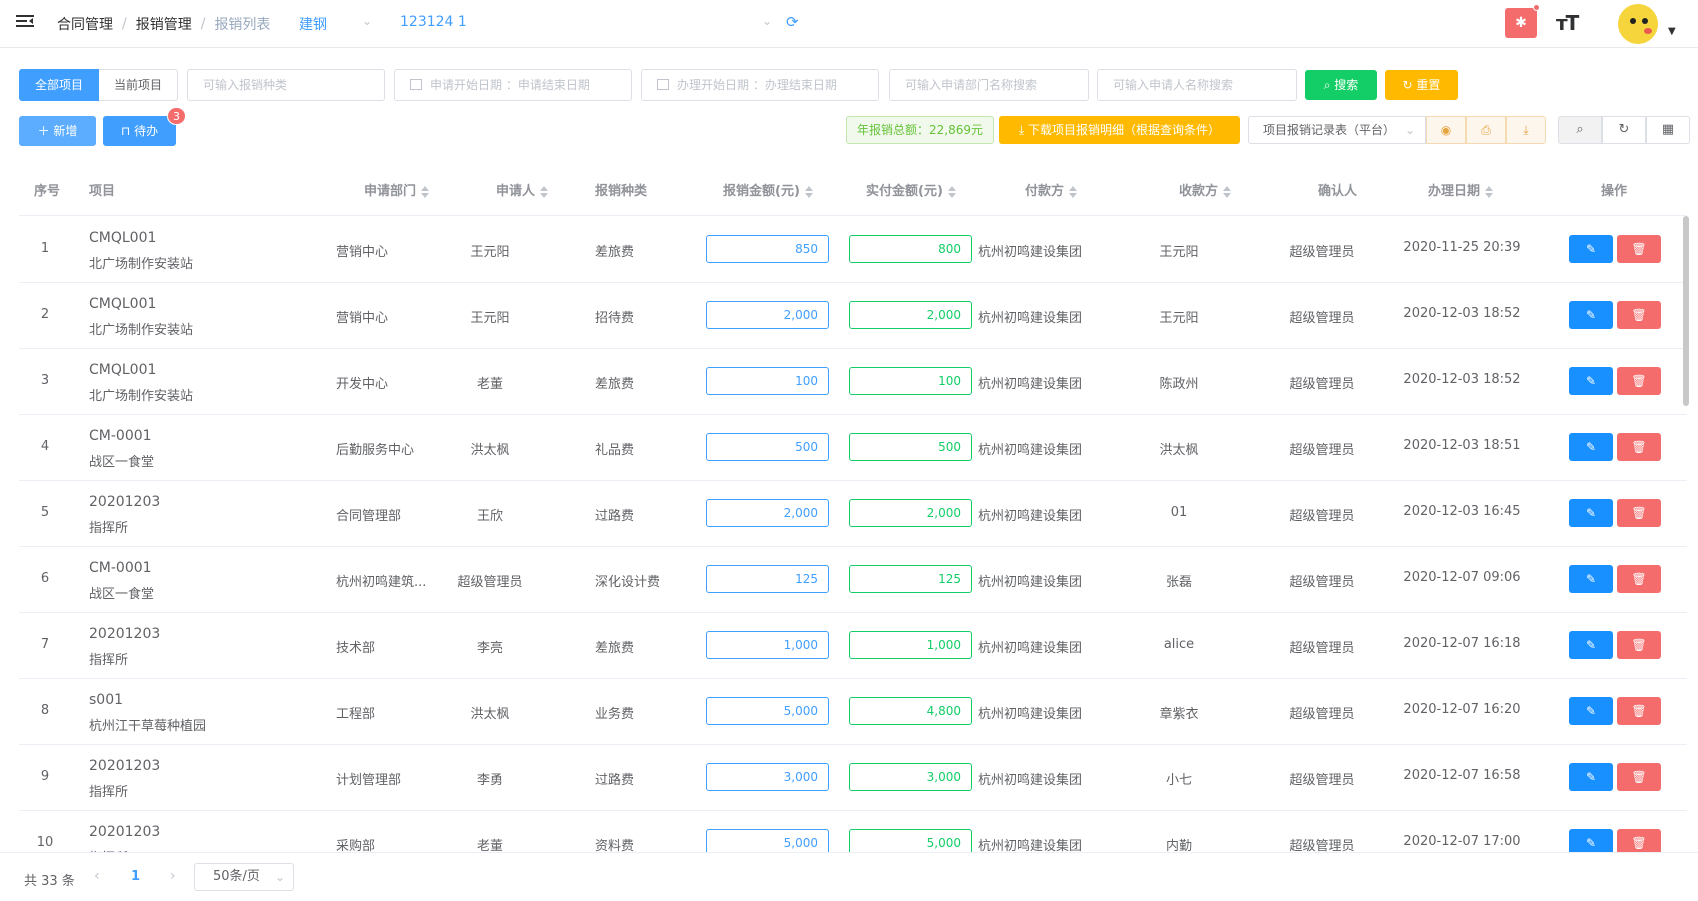 Image resolution: width=1698 pixels, height=901 pixels. Describe the element at coordinates (767, 381) in the screenshot. I see `amount-input: 100` at that location.